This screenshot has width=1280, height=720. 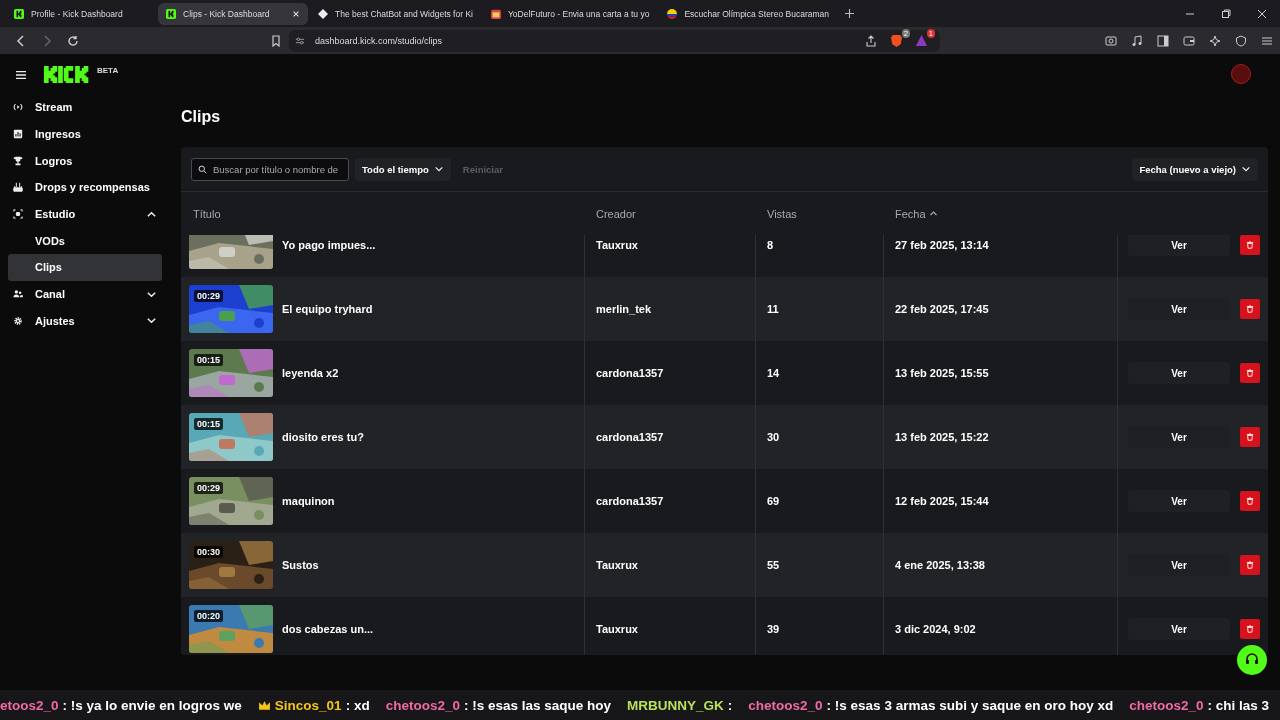 I want to click on new-tab-icon, so click(x=849, y=13).